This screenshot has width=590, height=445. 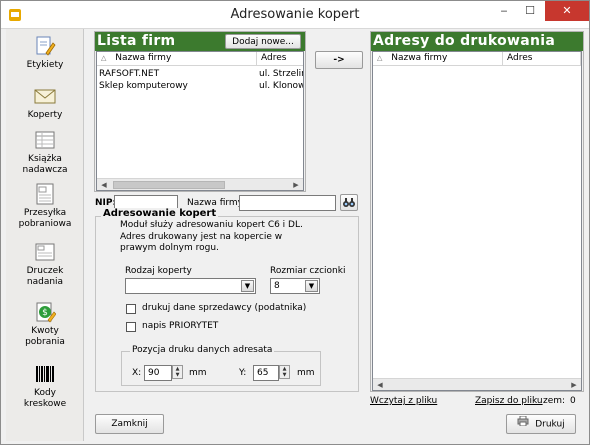 What do you see at coordinates (131, 327) in the screenshot?
I see `priority-checkbox` at bounding box center [131, 327].